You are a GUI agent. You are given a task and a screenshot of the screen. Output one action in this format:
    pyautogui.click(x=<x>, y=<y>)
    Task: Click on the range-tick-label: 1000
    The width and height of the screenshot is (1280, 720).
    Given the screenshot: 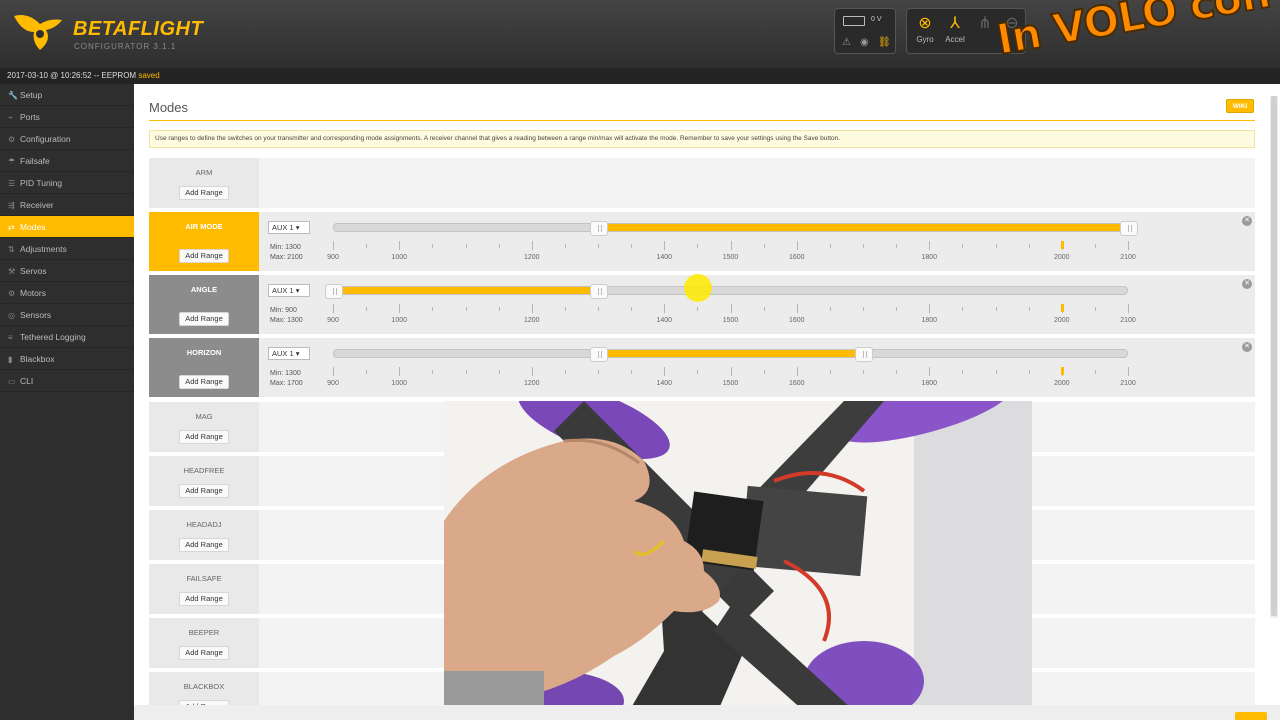 What is the action you would take?
    pyautogui.click(x=399, y=383)
    